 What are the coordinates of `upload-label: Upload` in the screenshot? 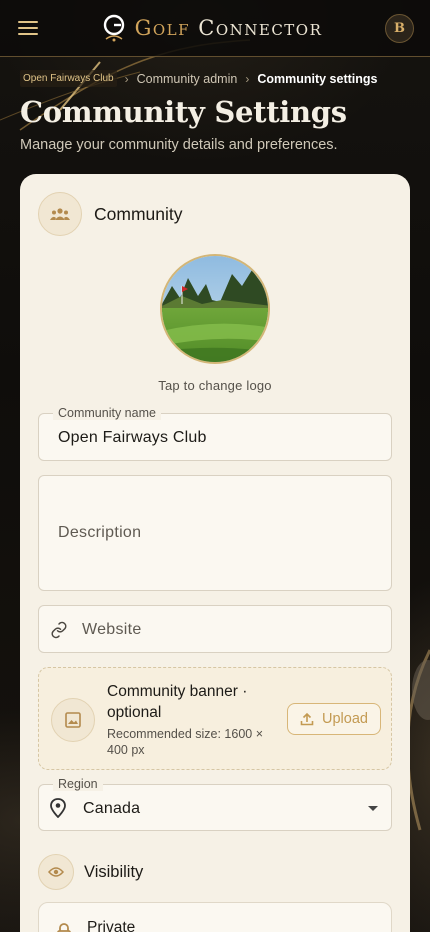 It's located at (345, 719).